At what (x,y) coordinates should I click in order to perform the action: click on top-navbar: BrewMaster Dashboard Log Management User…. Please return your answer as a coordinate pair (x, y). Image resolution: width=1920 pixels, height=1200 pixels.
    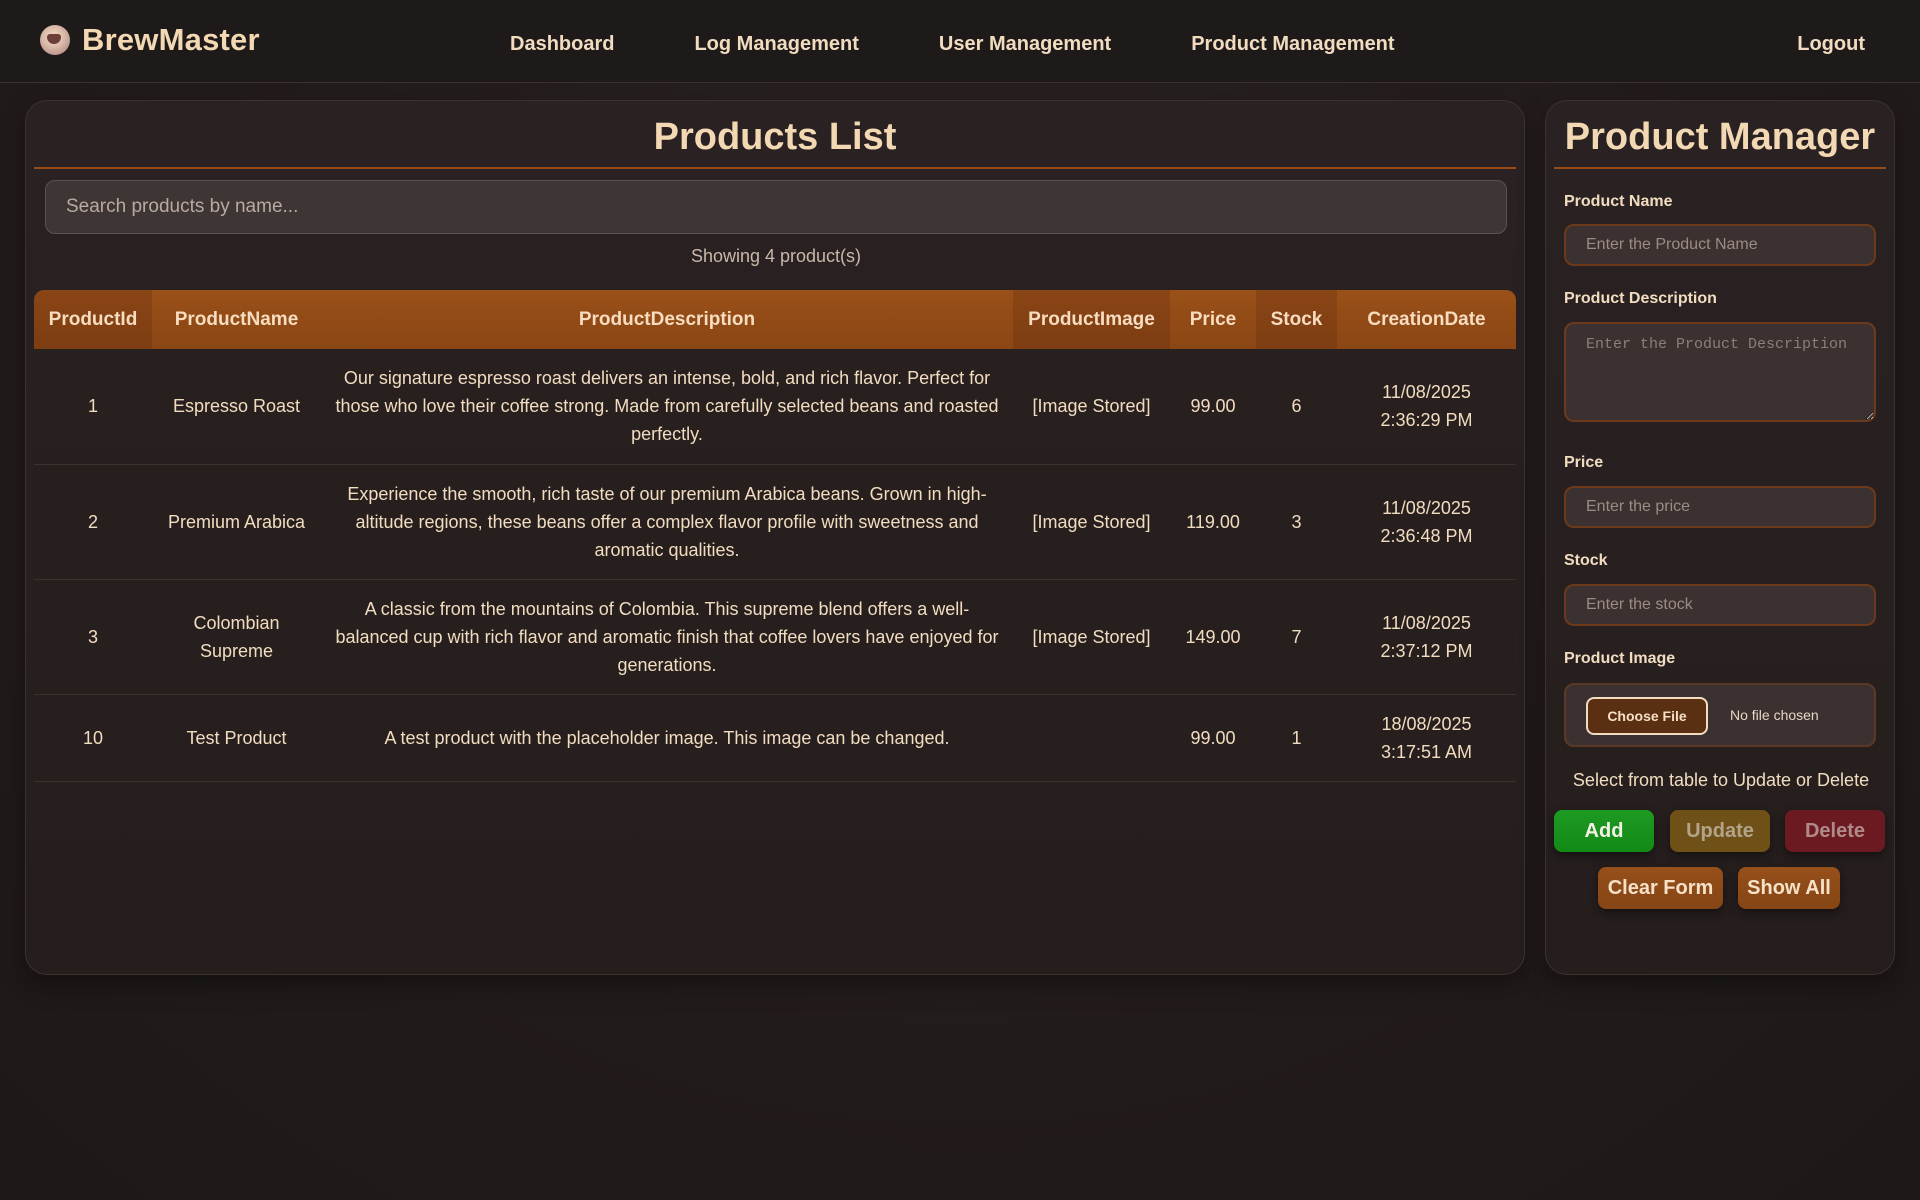
    Looking at the image, I should click on (960, 41).